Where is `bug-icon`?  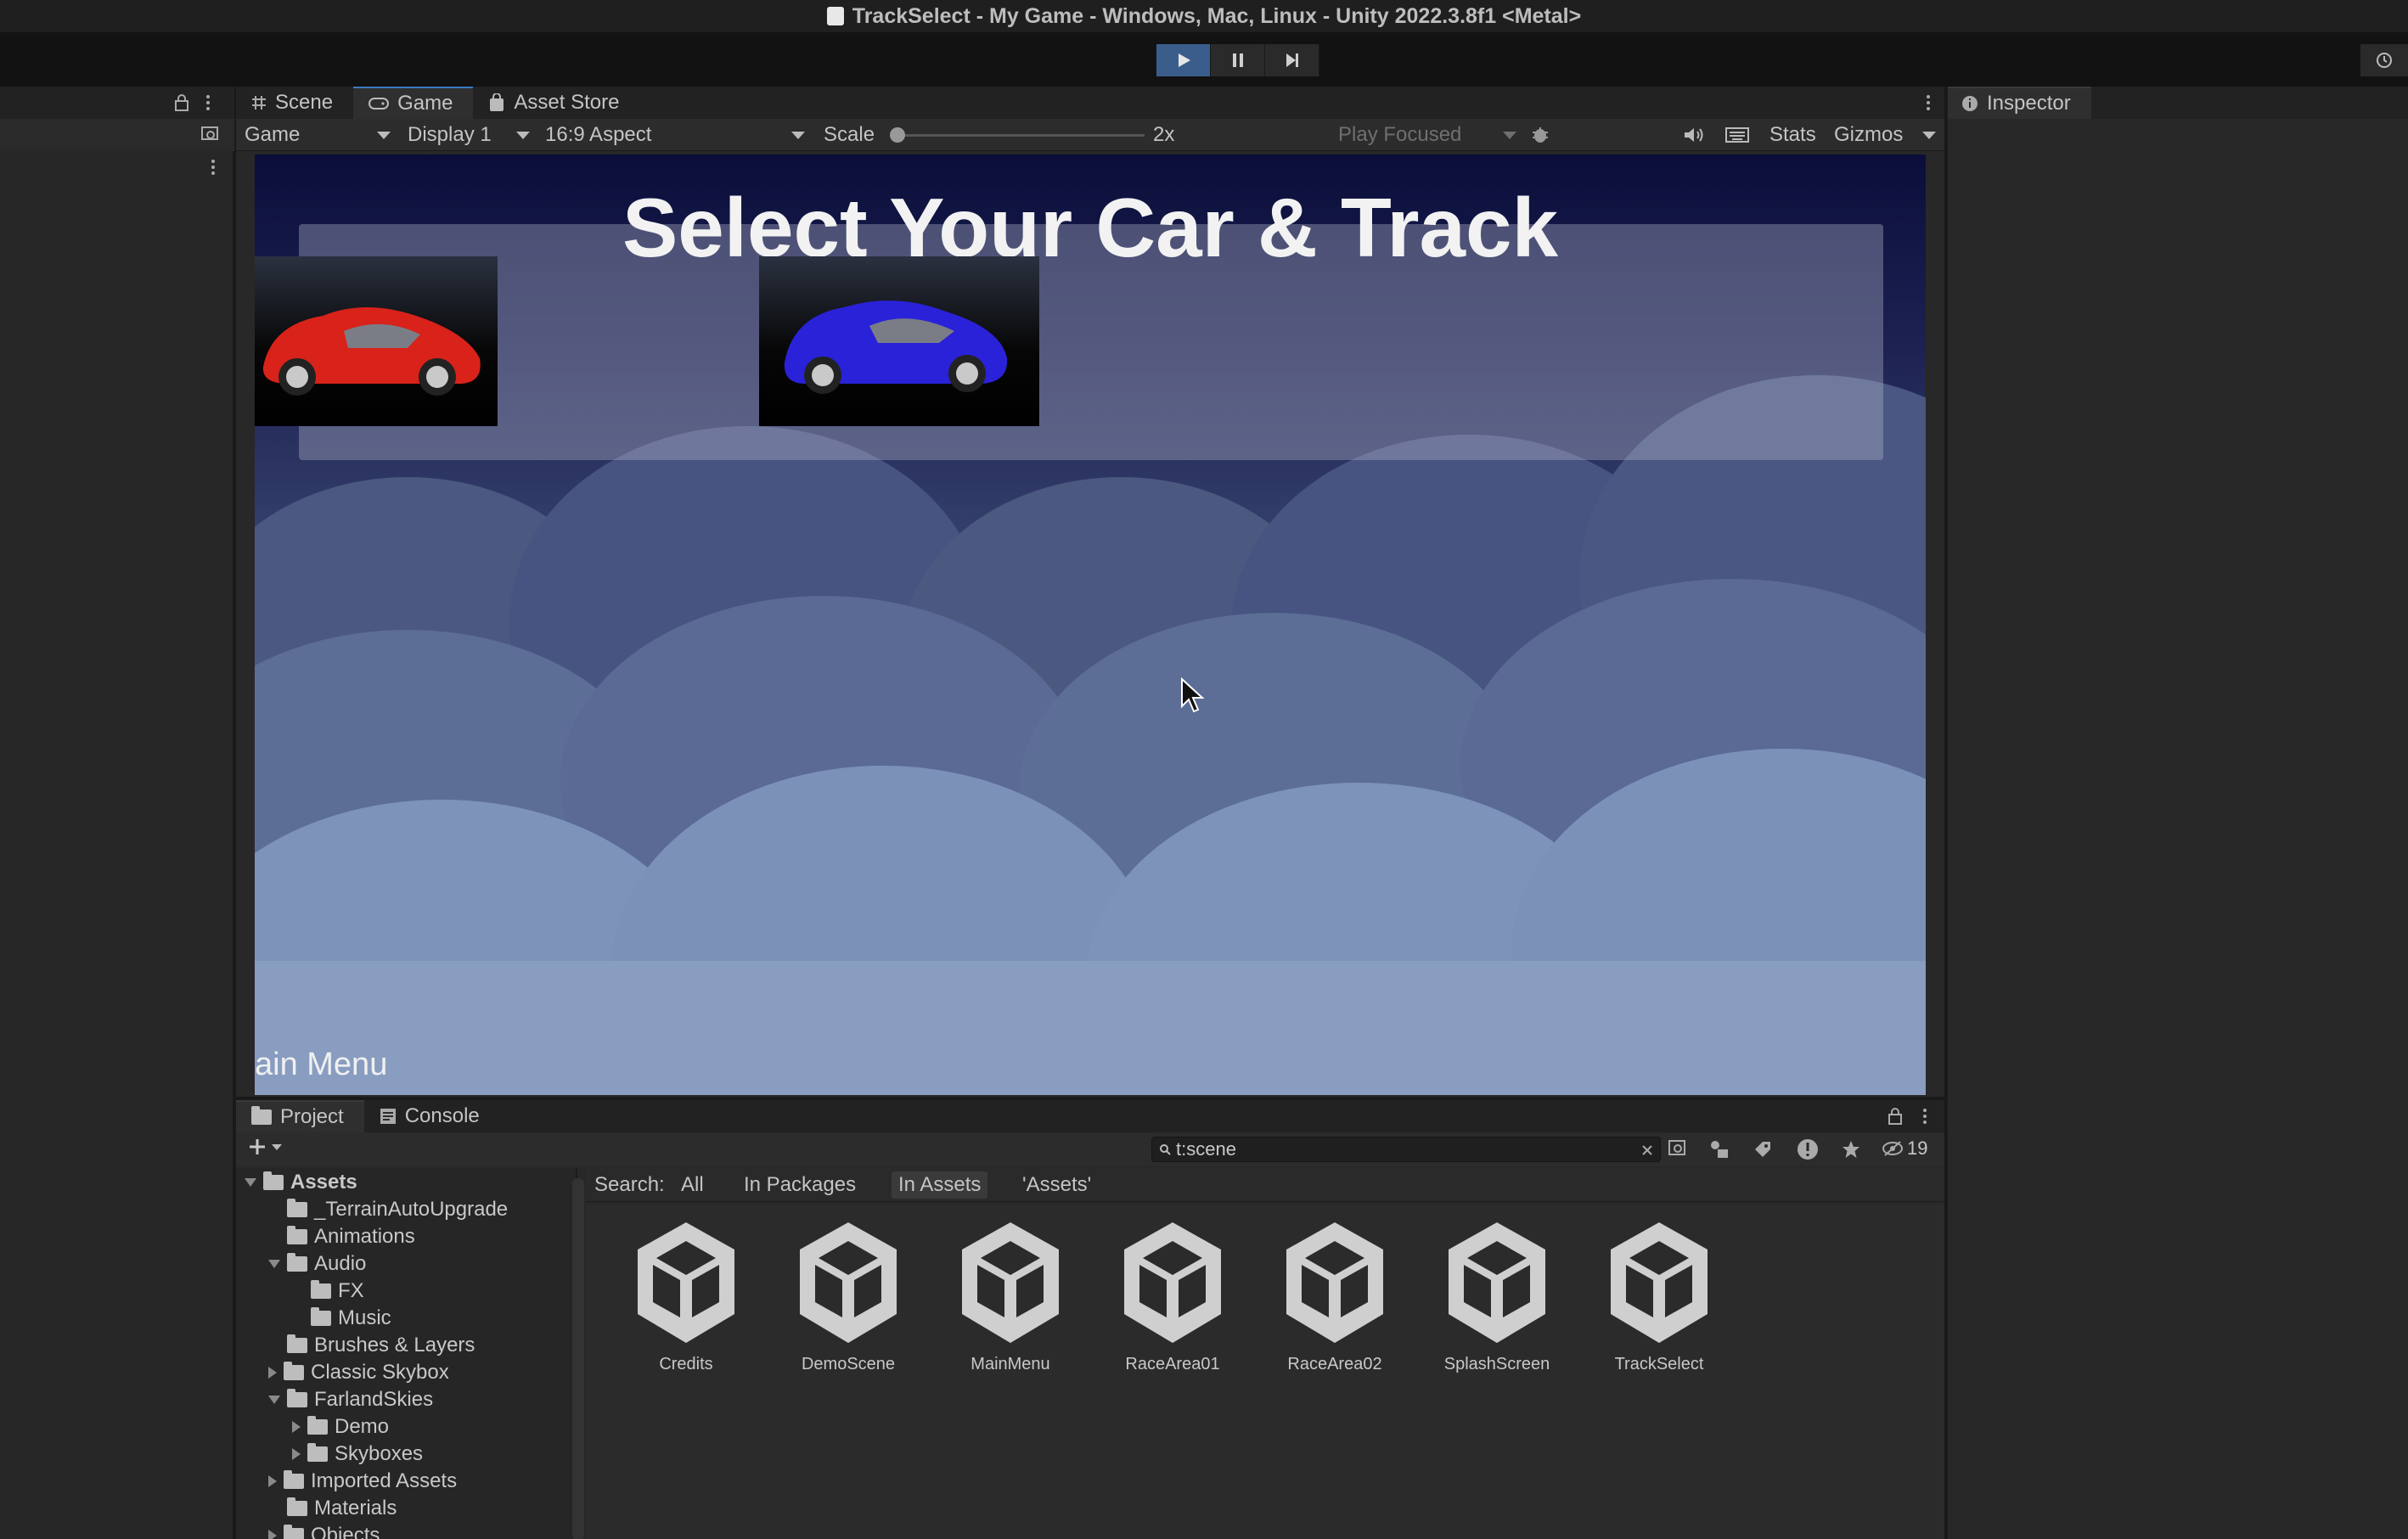
bug-icon is located at coordinates (1540, 135).